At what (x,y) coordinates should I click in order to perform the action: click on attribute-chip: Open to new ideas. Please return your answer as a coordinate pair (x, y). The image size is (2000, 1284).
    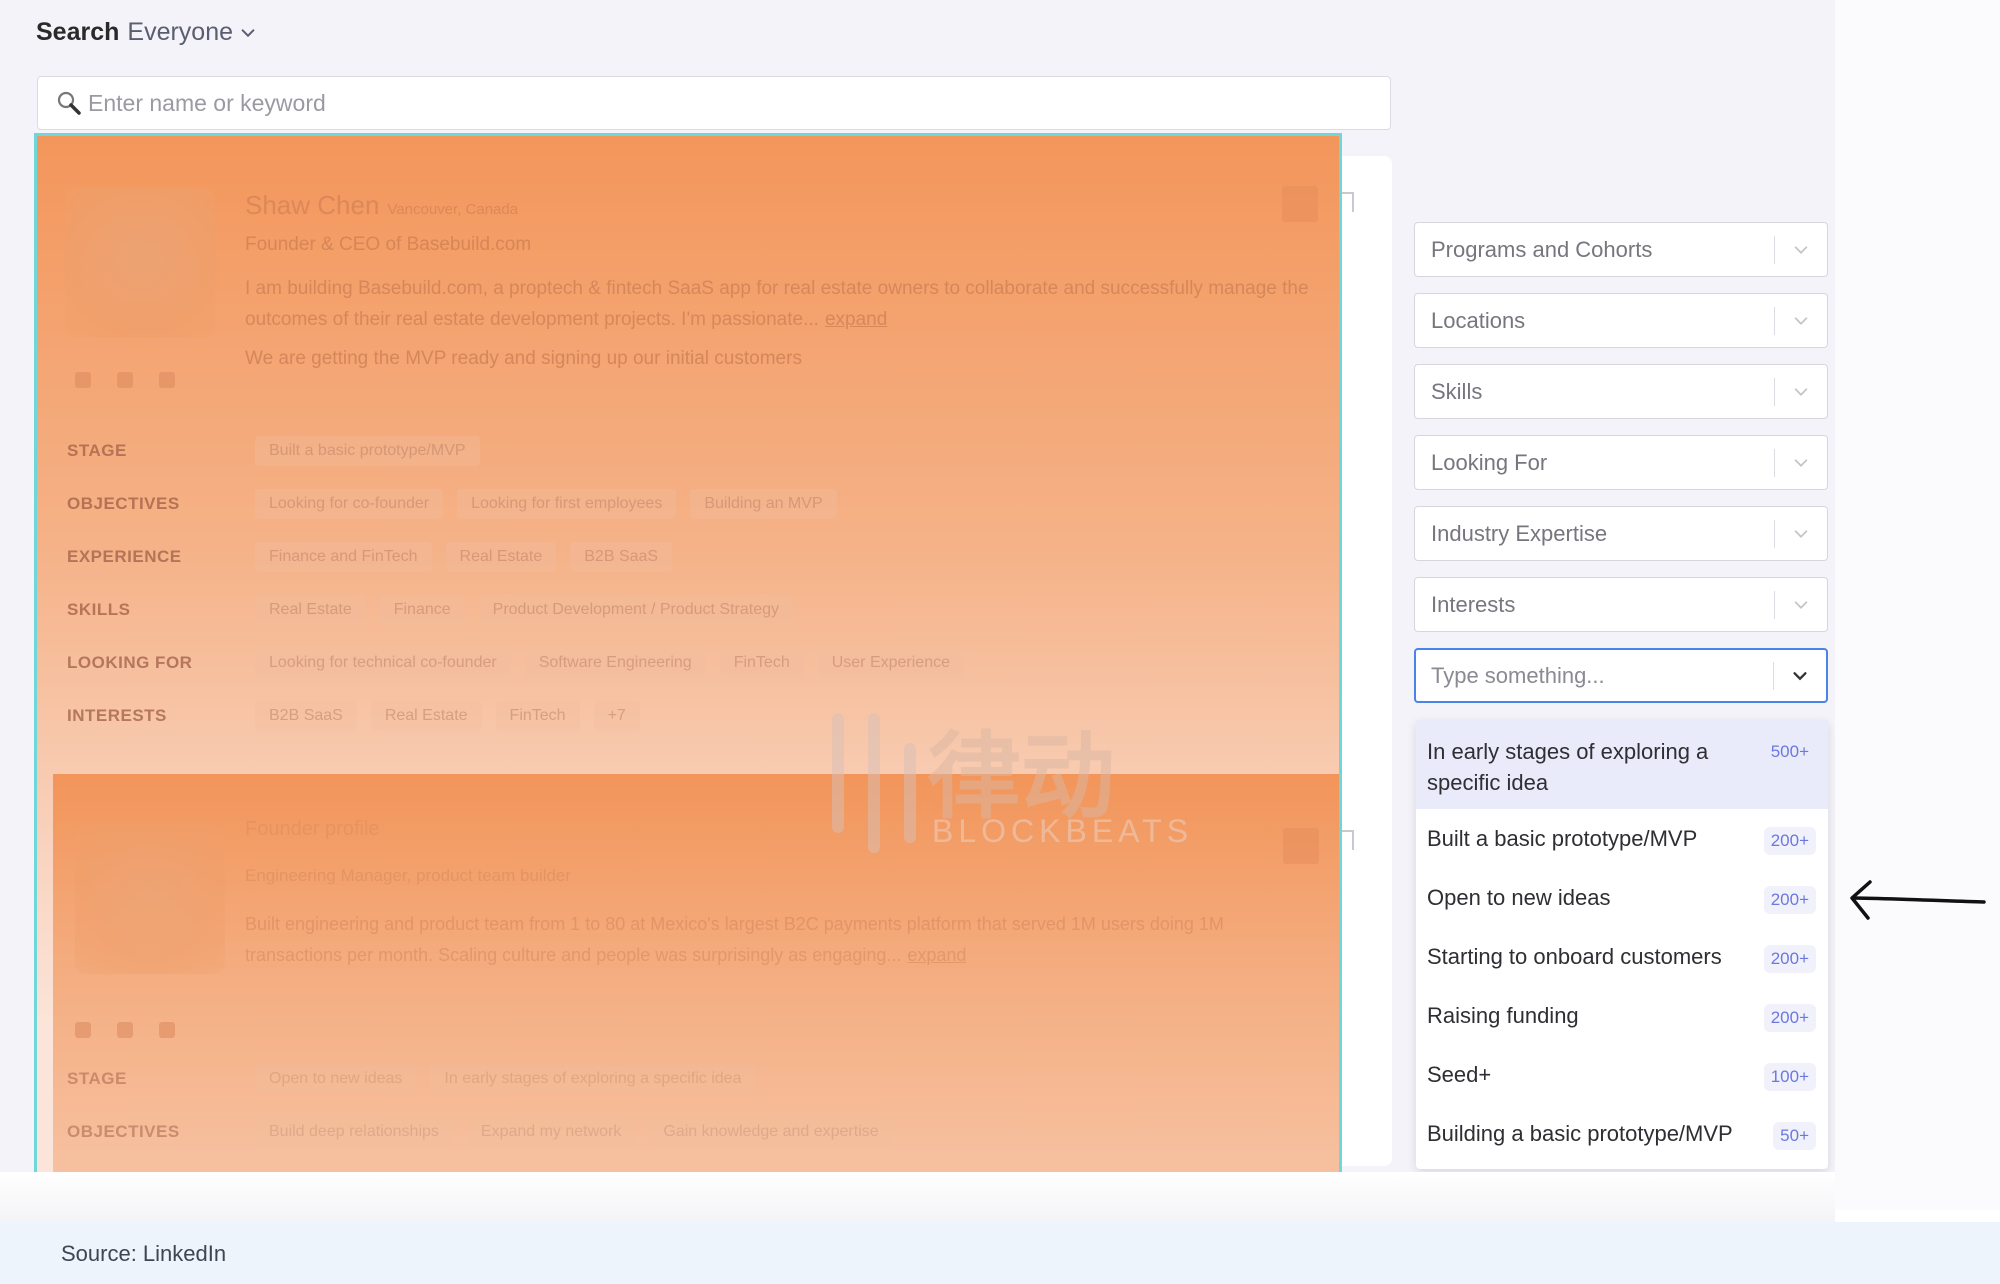
    Looking at the image, I should click on (336, 1078).